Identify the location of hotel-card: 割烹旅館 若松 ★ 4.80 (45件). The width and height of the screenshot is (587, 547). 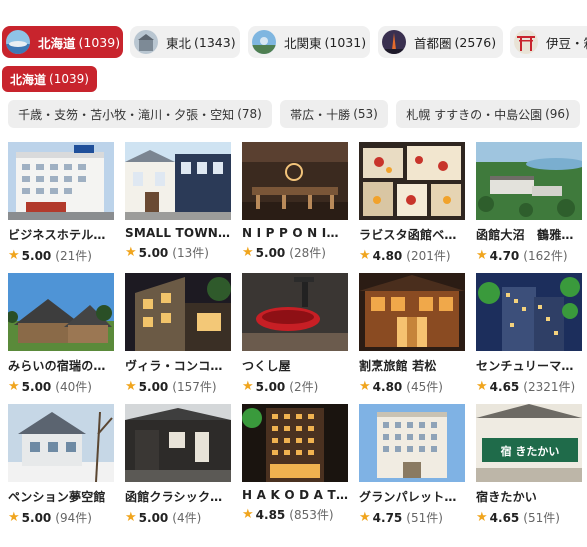
(412, 335).